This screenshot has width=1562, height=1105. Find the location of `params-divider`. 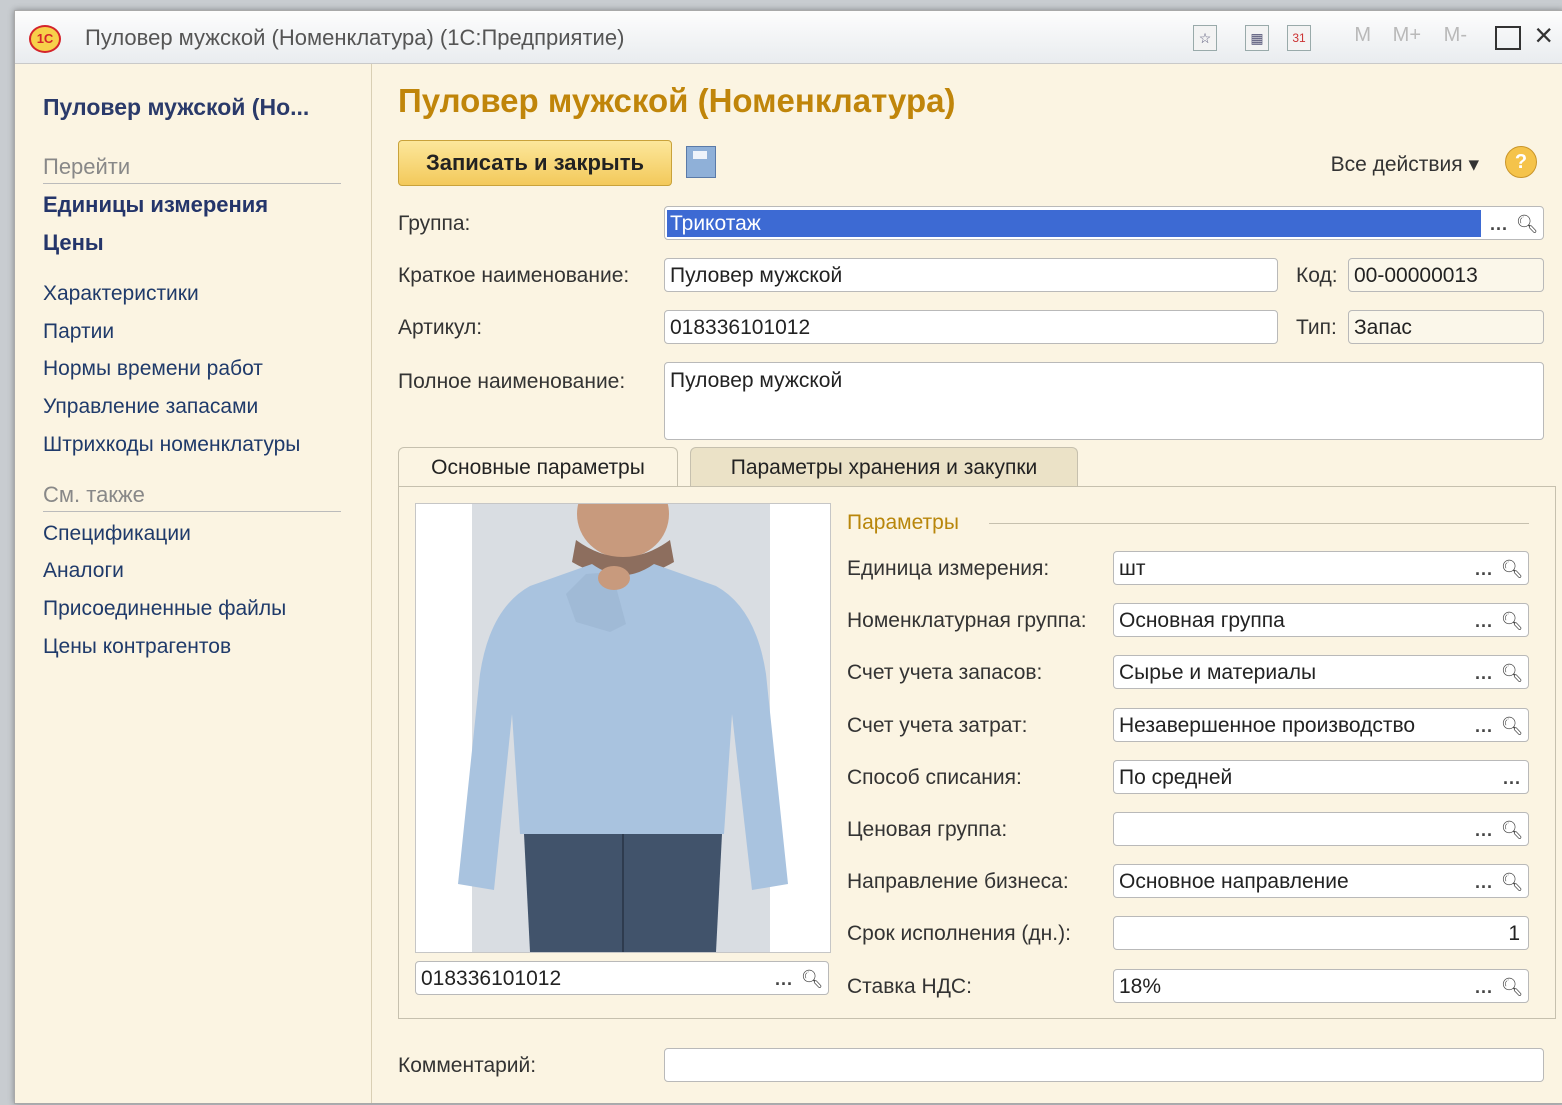

params-divider is located at coordinates (1259, 523).